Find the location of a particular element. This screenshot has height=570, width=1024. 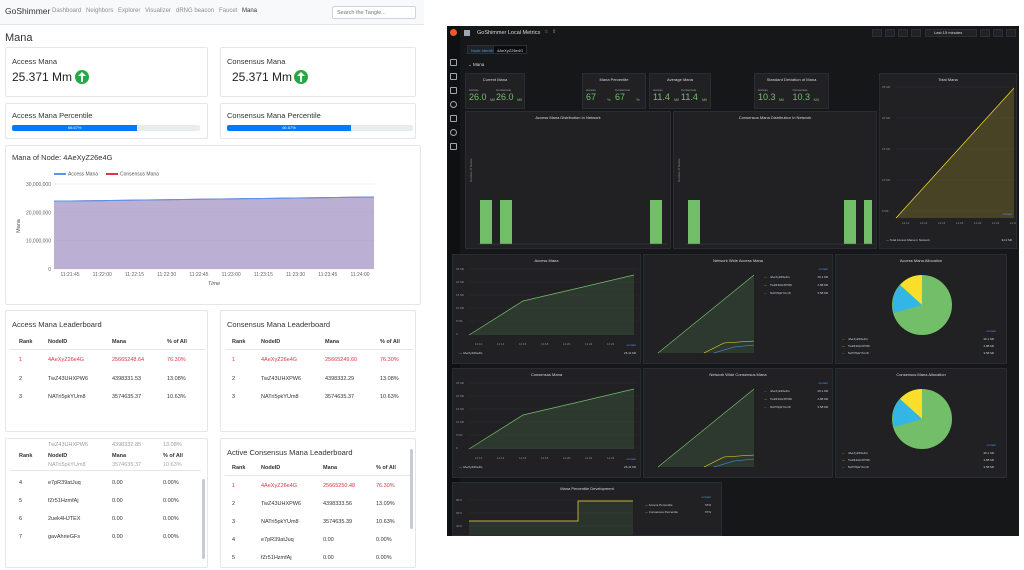

table-row: 1 4AeXyZ26e4G 25665249.60 76.30% is located at coordinates (319, 366).